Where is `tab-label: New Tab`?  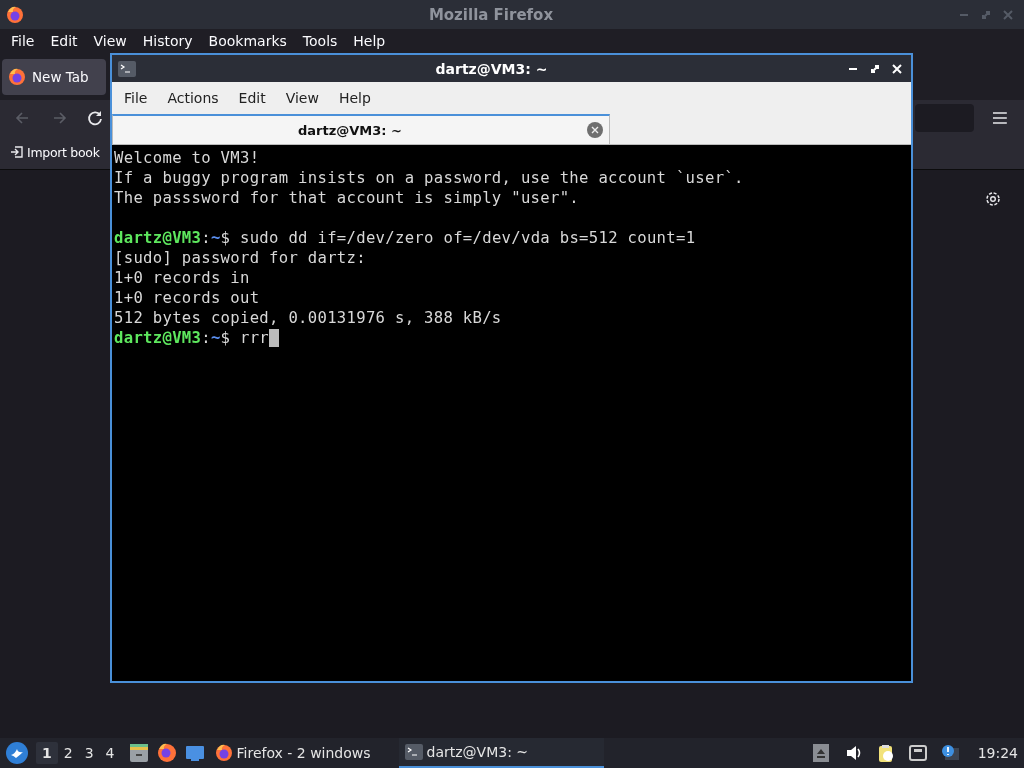 tab-label: New Tab is located at coordinates (60, 76).